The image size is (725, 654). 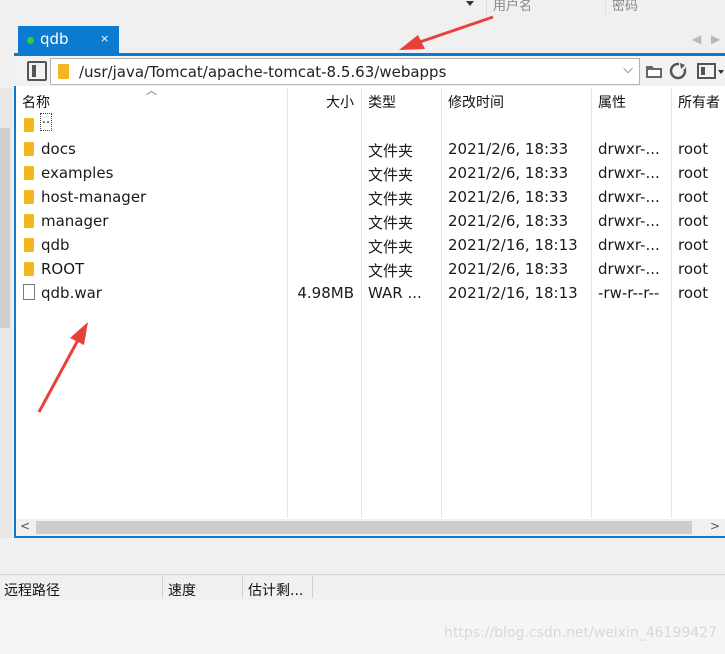 What do you see at coordinates (58, 149) in the screenshot?
I see `file-name: docs` at bounding box center [58, 149].